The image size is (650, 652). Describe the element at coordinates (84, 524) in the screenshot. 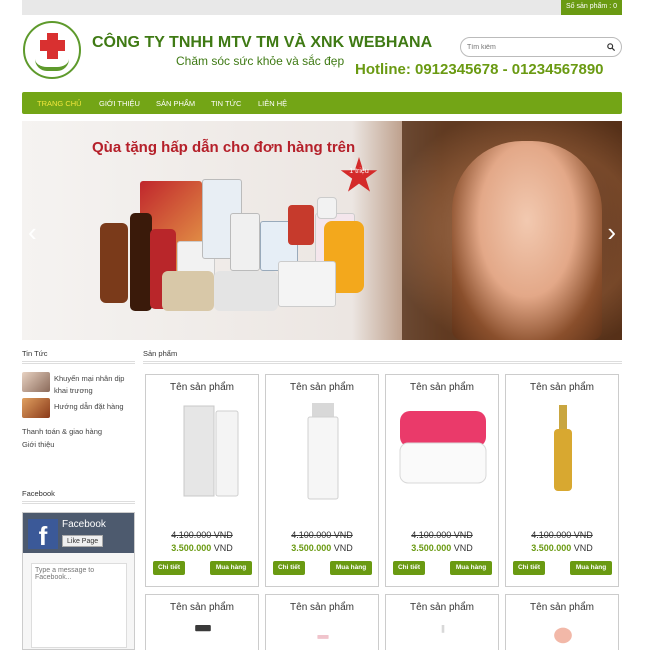

I see `facebook-page-name: Facebook` at that location.